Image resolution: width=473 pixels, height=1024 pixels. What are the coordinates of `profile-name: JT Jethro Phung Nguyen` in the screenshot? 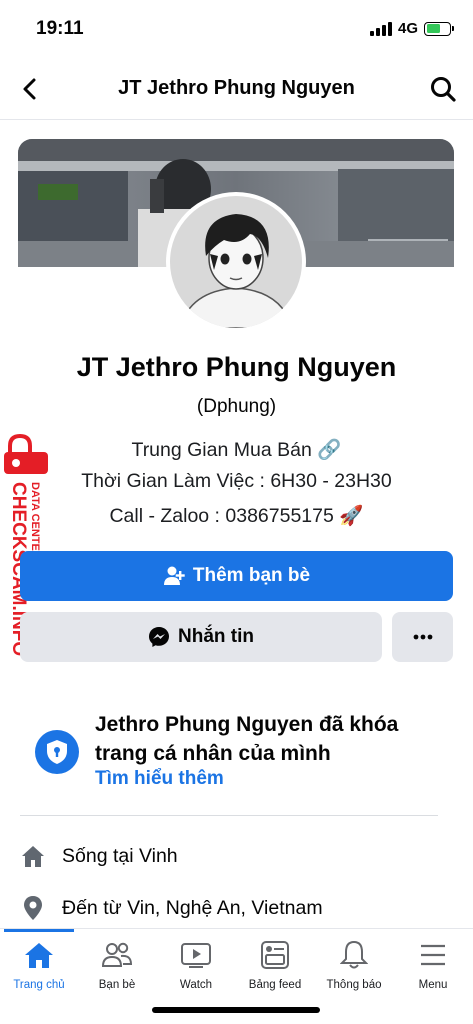 It's located at (236, 367).